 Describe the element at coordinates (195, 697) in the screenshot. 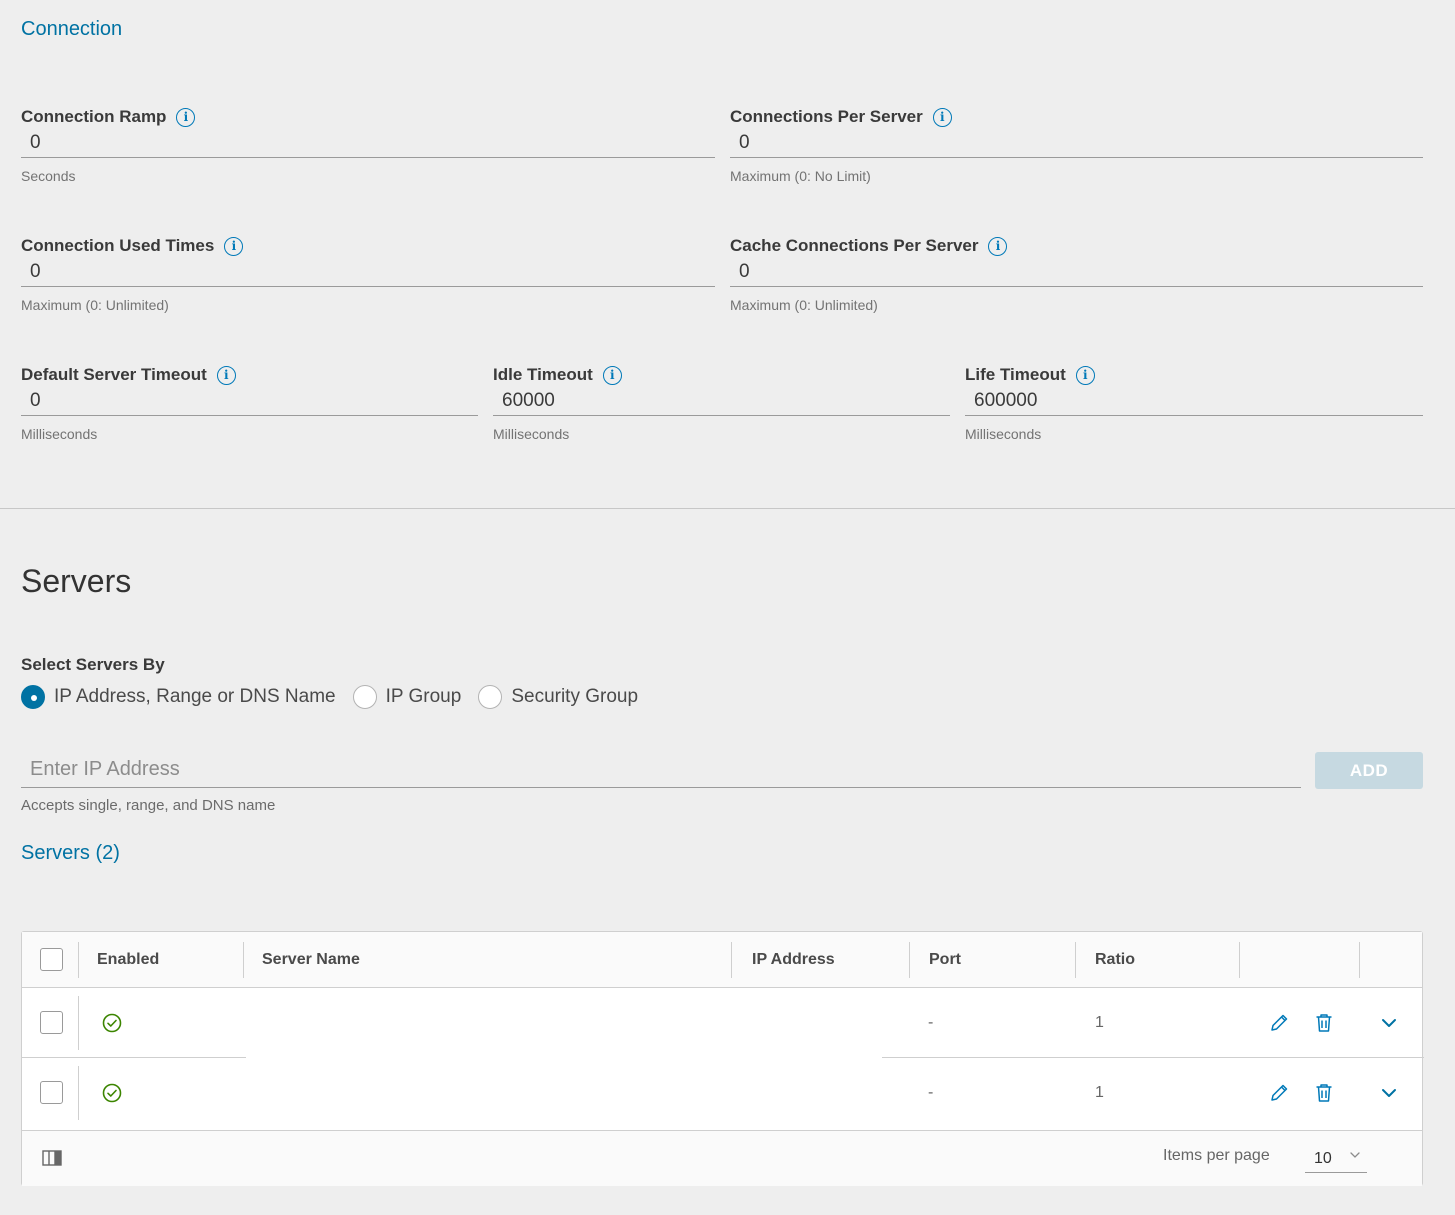

I see `radio-ip-address-label: IP Address, Range or DNS Name` at that location.